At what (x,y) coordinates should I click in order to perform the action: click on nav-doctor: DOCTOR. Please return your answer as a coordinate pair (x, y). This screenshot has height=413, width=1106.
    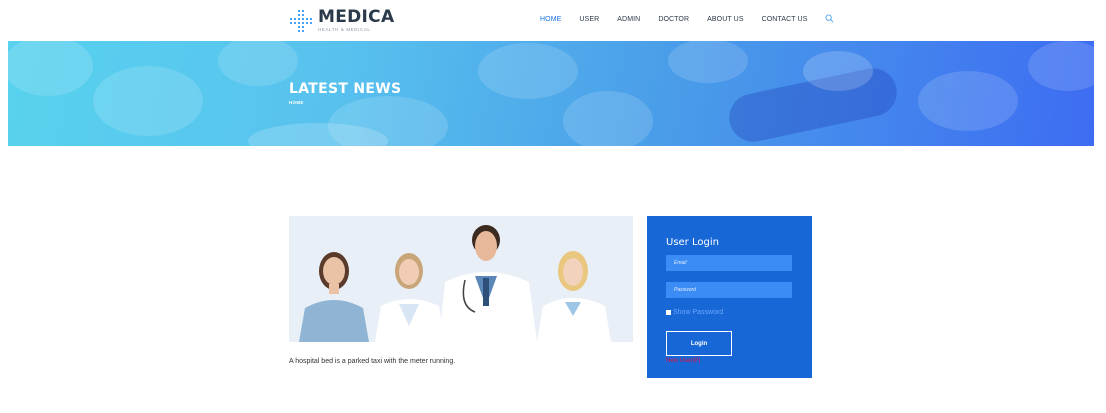
    Looking at the image, I should click on (673, 19).